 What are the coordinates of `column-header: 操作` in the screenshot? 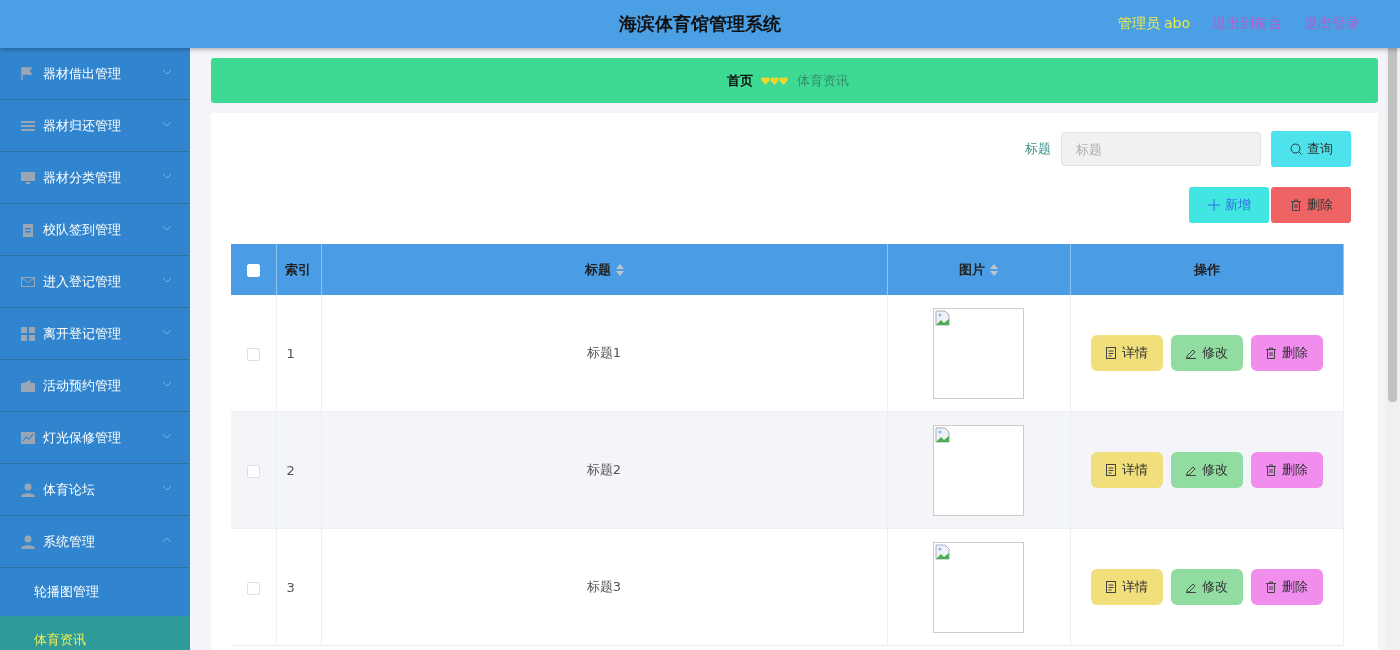 It's located at (1206, 269).